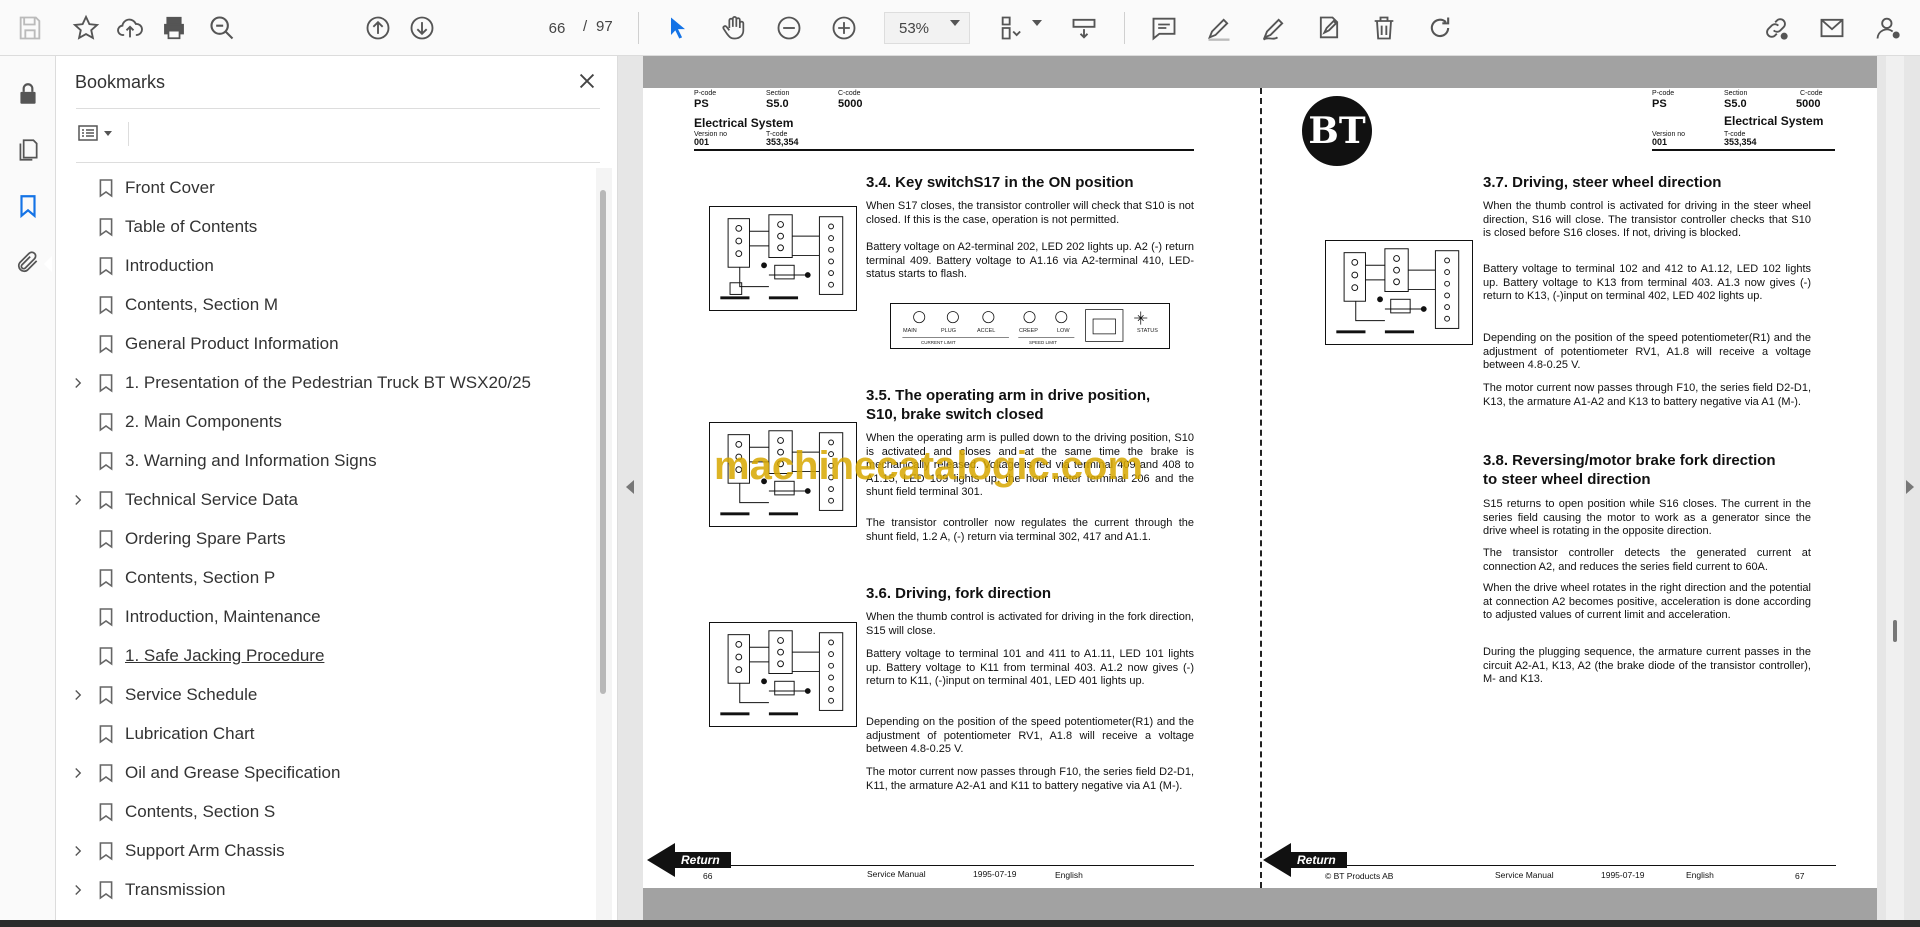 The image size is (1920, 927). What do you see at coordinates (326, 305) in the screenshot?
I see `bookmark-item: Contents, Section M` at bounding box center [326, 305].